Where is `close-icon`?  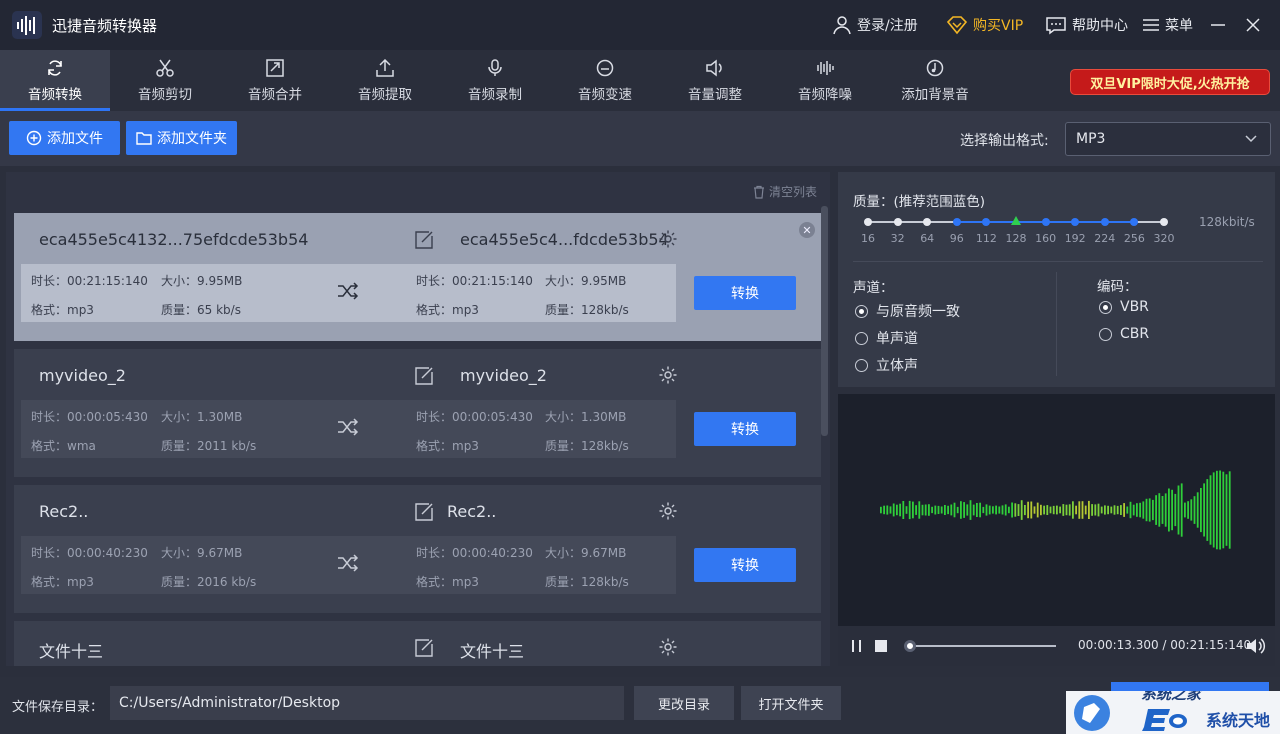 close-icon is located at coordinates (1253, 25).